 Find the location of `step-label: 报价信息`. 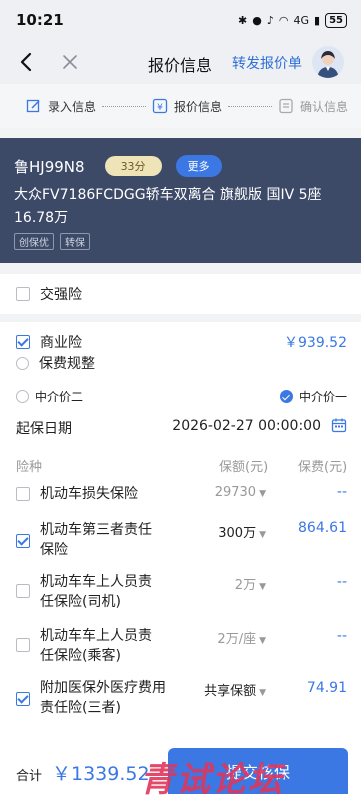

step-label: 报价信息 is located at coordinates (198, 106).